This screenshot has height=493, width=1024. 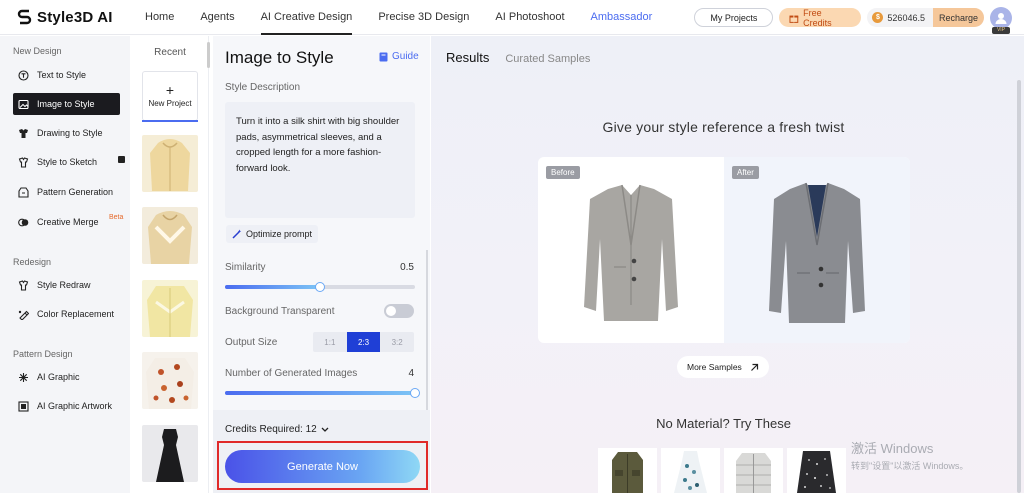 I want to click on olive-vest-image, so click(x=627, y=472).